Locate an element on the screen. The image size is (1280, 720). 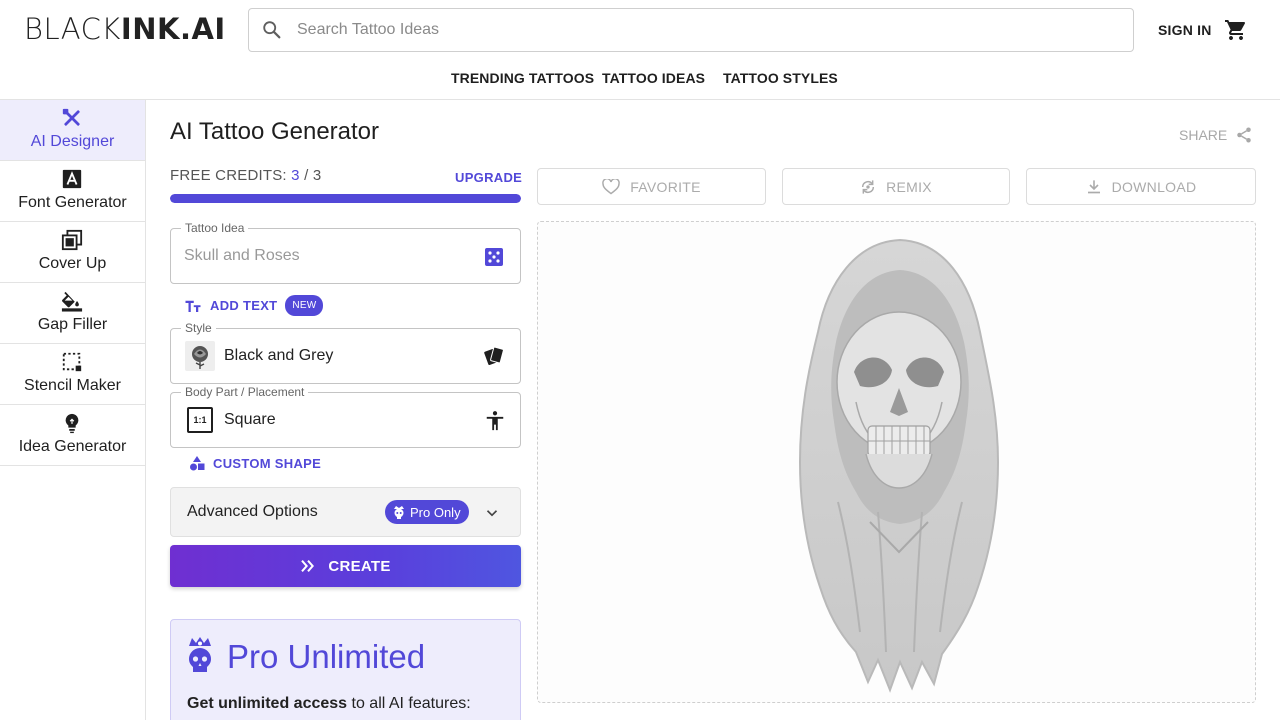
remix-icon is located at coordinates (868, 186).